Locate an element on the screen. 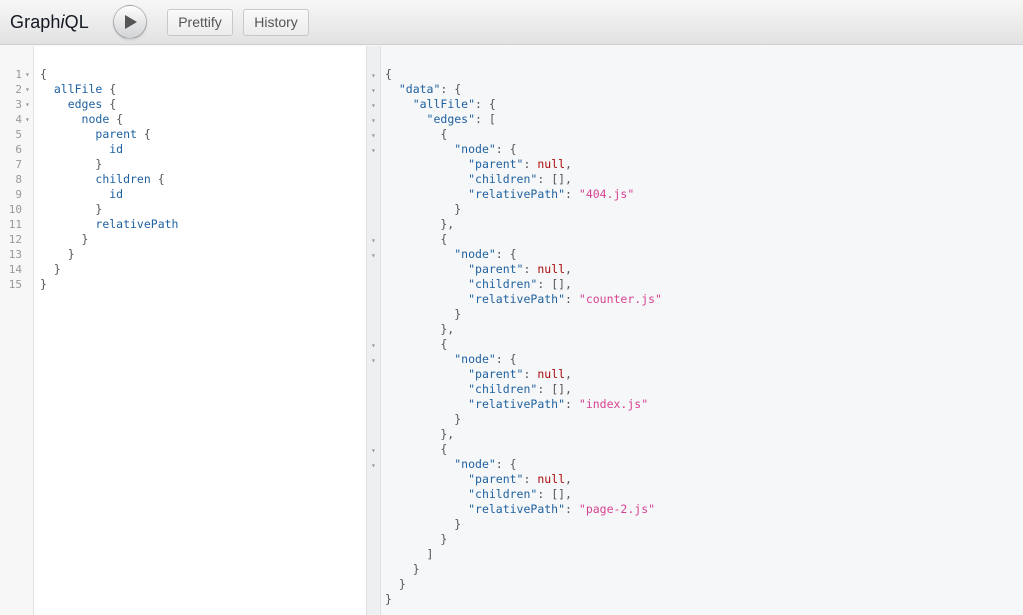 The height and width of the screenshot is (615, 1023). result-line: "allFile": { is located at coordinates (454, 104).